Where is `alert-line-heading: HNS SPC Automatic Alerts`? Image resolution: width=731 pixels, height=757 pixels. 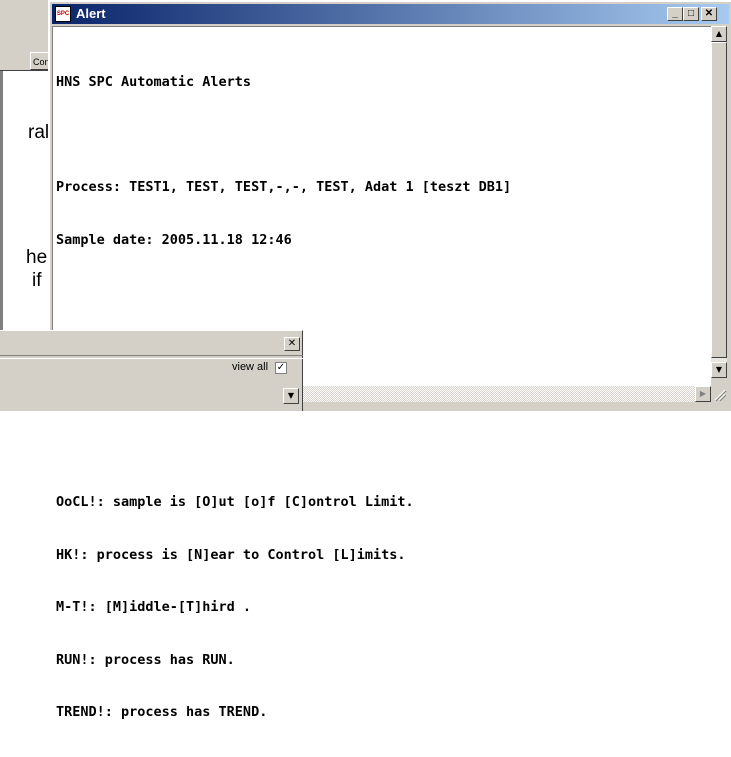 alert-line-heading: HNS SPC Automatic Alerts is located at coordinates (154, 82).